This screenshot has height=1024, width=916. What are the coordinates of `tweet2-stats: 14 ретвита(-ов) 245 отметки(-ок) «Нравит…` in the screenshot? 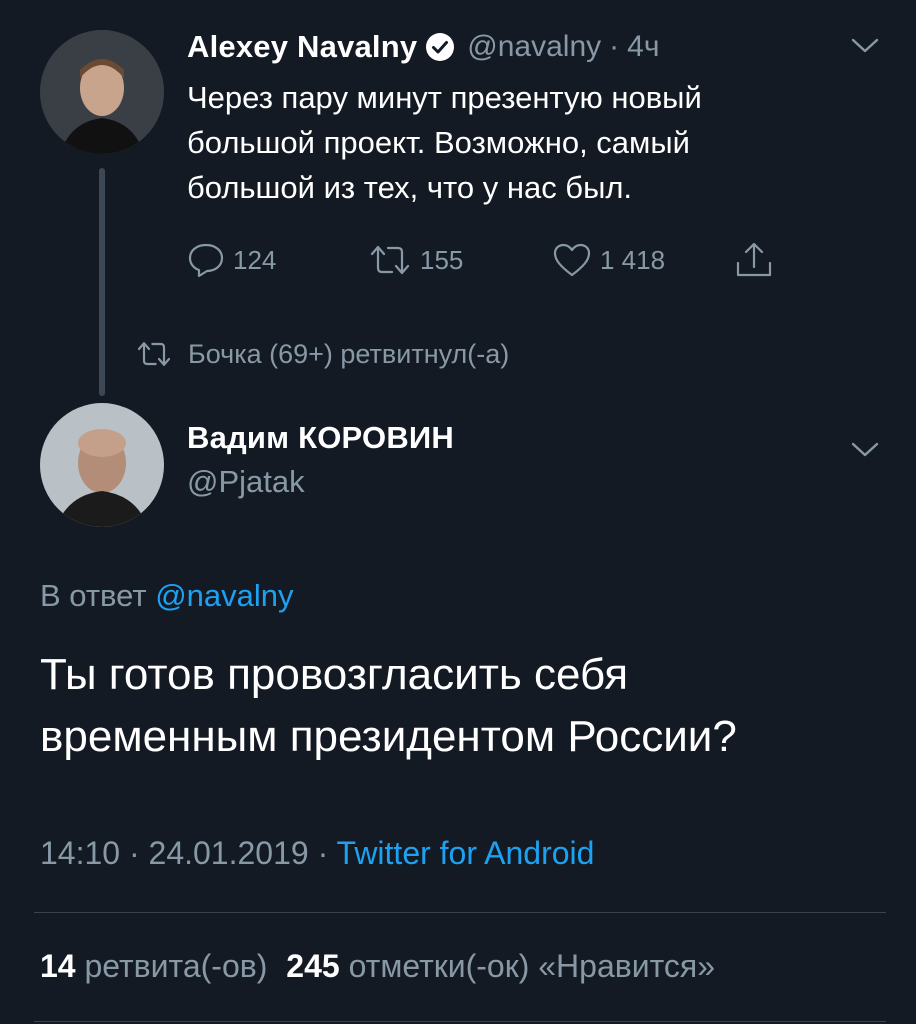 It's located at (377, 966).